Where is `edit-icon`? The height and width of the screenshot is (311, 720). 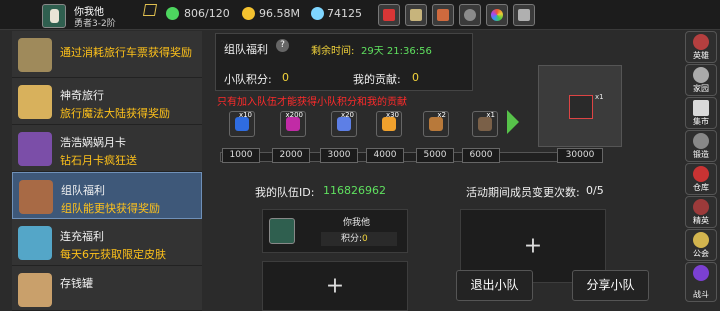 edit-icon is located at coordinates (150, 10).